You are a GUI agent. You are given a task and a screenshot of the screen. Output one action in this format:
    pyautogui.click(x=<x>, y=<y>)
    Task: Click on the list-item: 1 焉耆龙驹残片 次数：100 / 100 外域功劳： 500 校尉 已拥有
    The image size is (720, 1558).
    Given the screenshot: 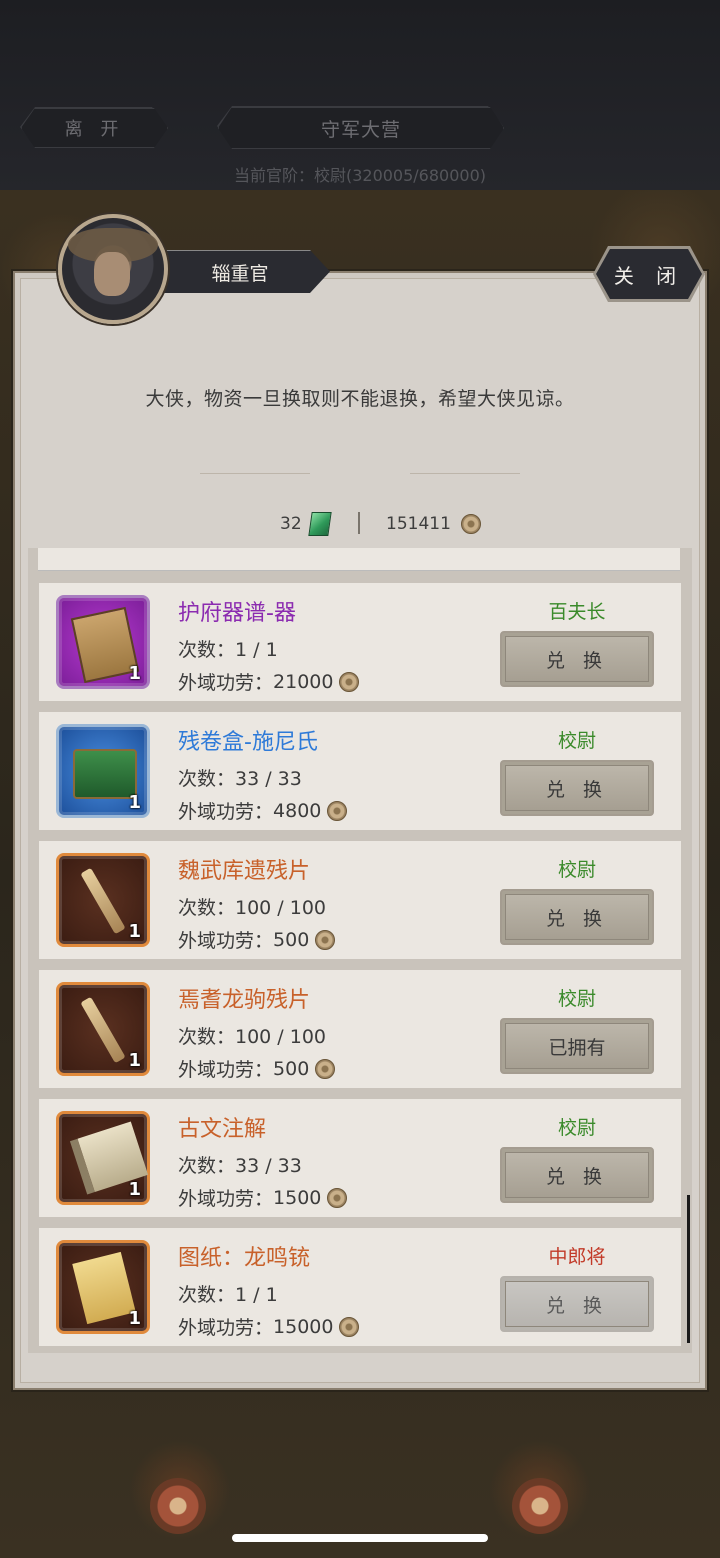 What is the action you would take?
    pyautogui.click(x=360, y=1029)
    